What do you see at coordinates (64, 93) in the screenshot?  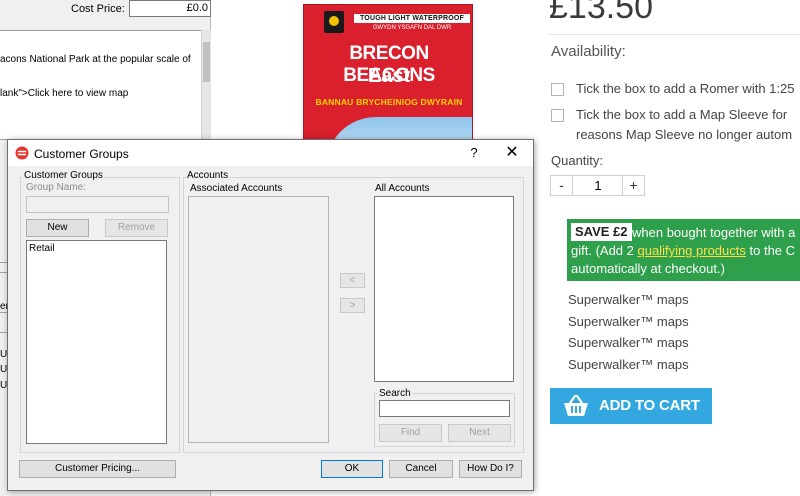 I see `description-line: lank">Click here to view map` at bounding box center [64, 93].